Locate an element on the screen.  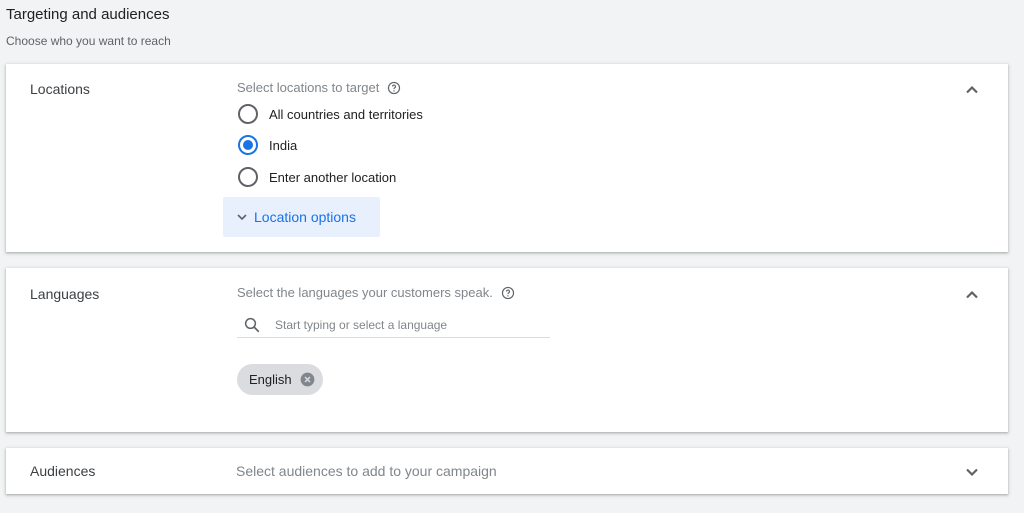
language-chip-english: English is located at coordinates (280, 379).